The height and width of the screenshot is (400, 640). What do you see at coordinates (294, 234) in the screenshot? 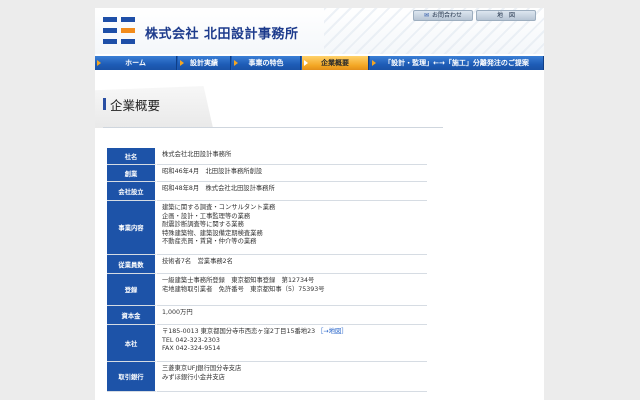
I see `value-line: 特殊建築物、建築設備定期検査業務` at bounding box center [294, 234].